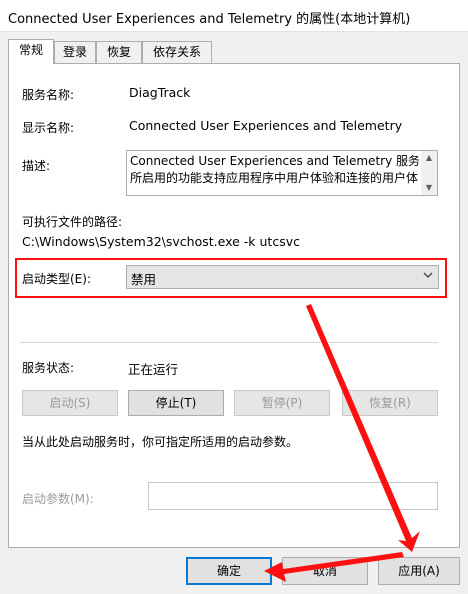 The height and width of the screenshot is (594, 468). What do you see at coordinates (48, 128) in the screenshot?
I see `display-name-label: 显示名称:` at bounding box center [48, 128].